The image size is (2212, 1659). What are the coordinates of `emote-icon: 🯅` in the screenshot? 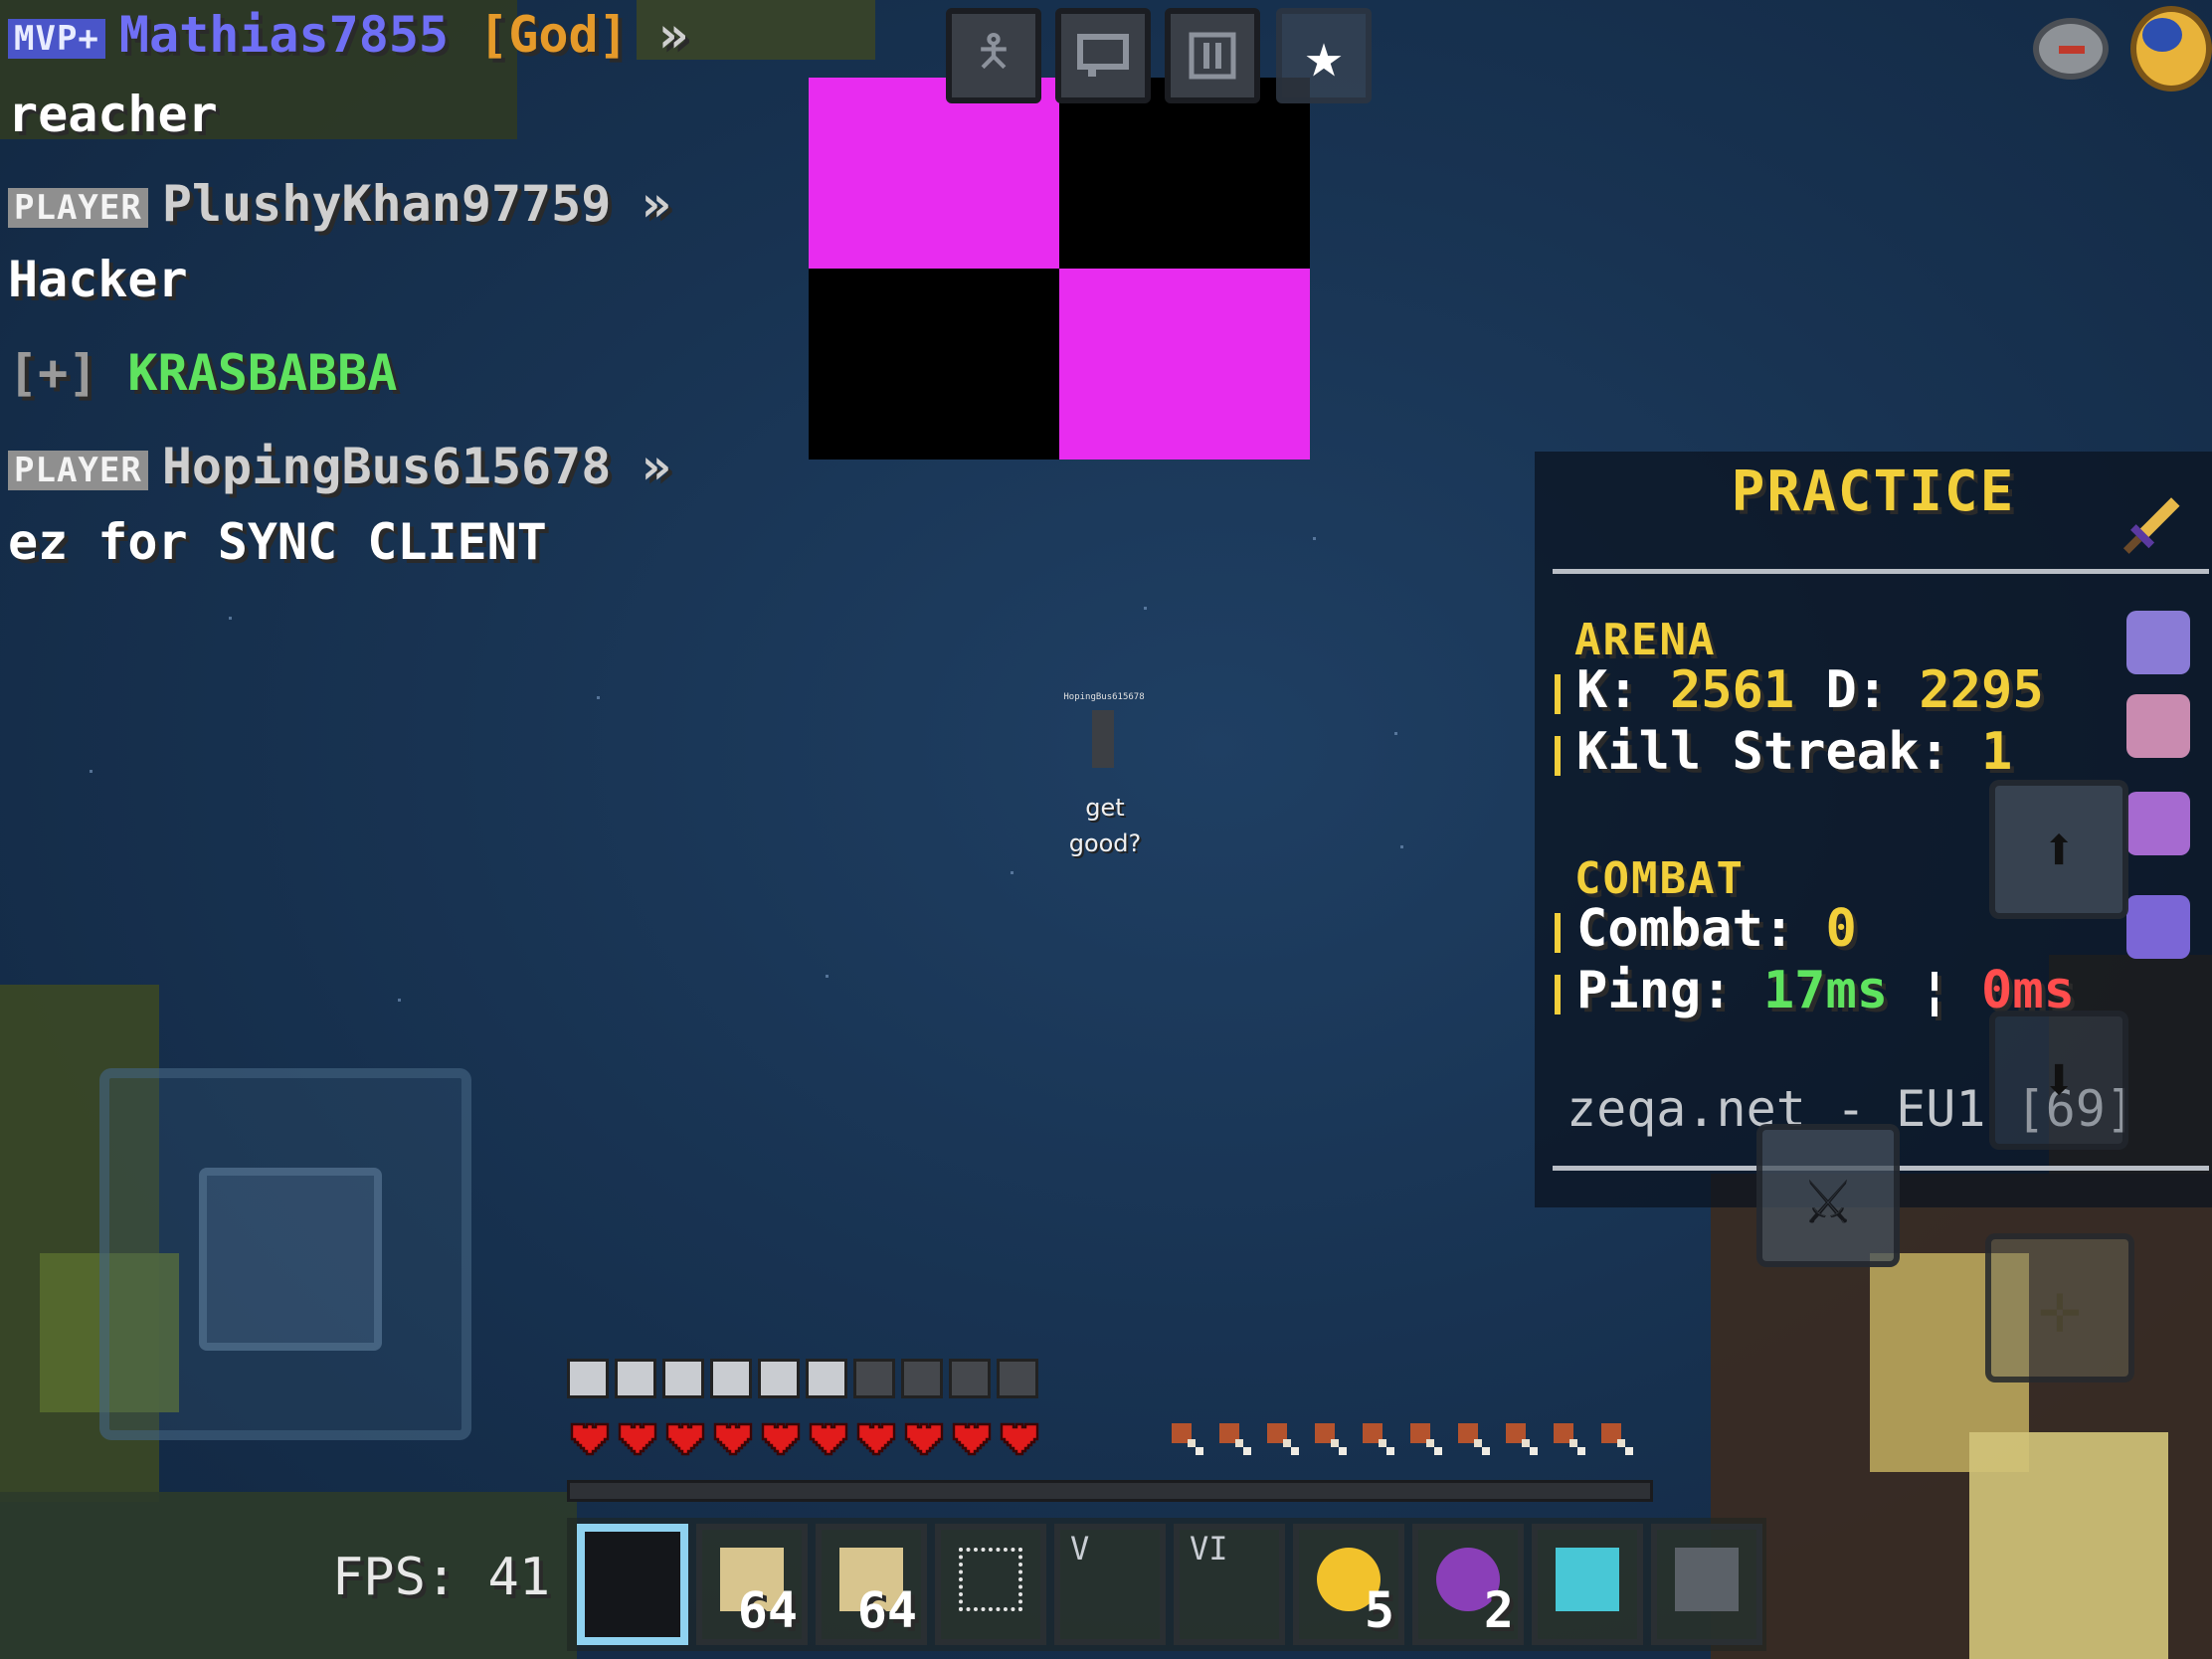 It's located at (994, 51).